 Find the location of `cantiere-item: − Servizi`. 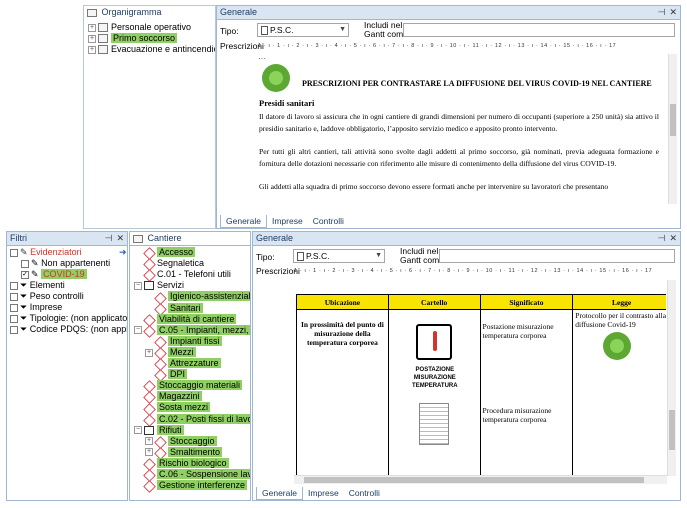

cantiere-item: − Servizi is located at coordinates (159, 285).